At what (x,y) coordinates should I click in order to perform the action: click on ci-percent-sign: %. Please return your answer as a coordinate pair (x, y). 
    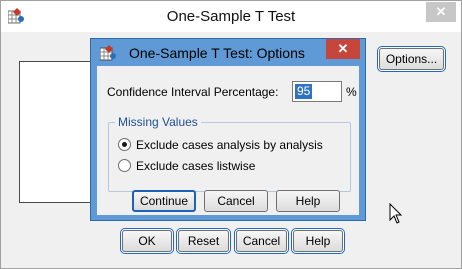
    Looking at the image, I should click on (351, 92).